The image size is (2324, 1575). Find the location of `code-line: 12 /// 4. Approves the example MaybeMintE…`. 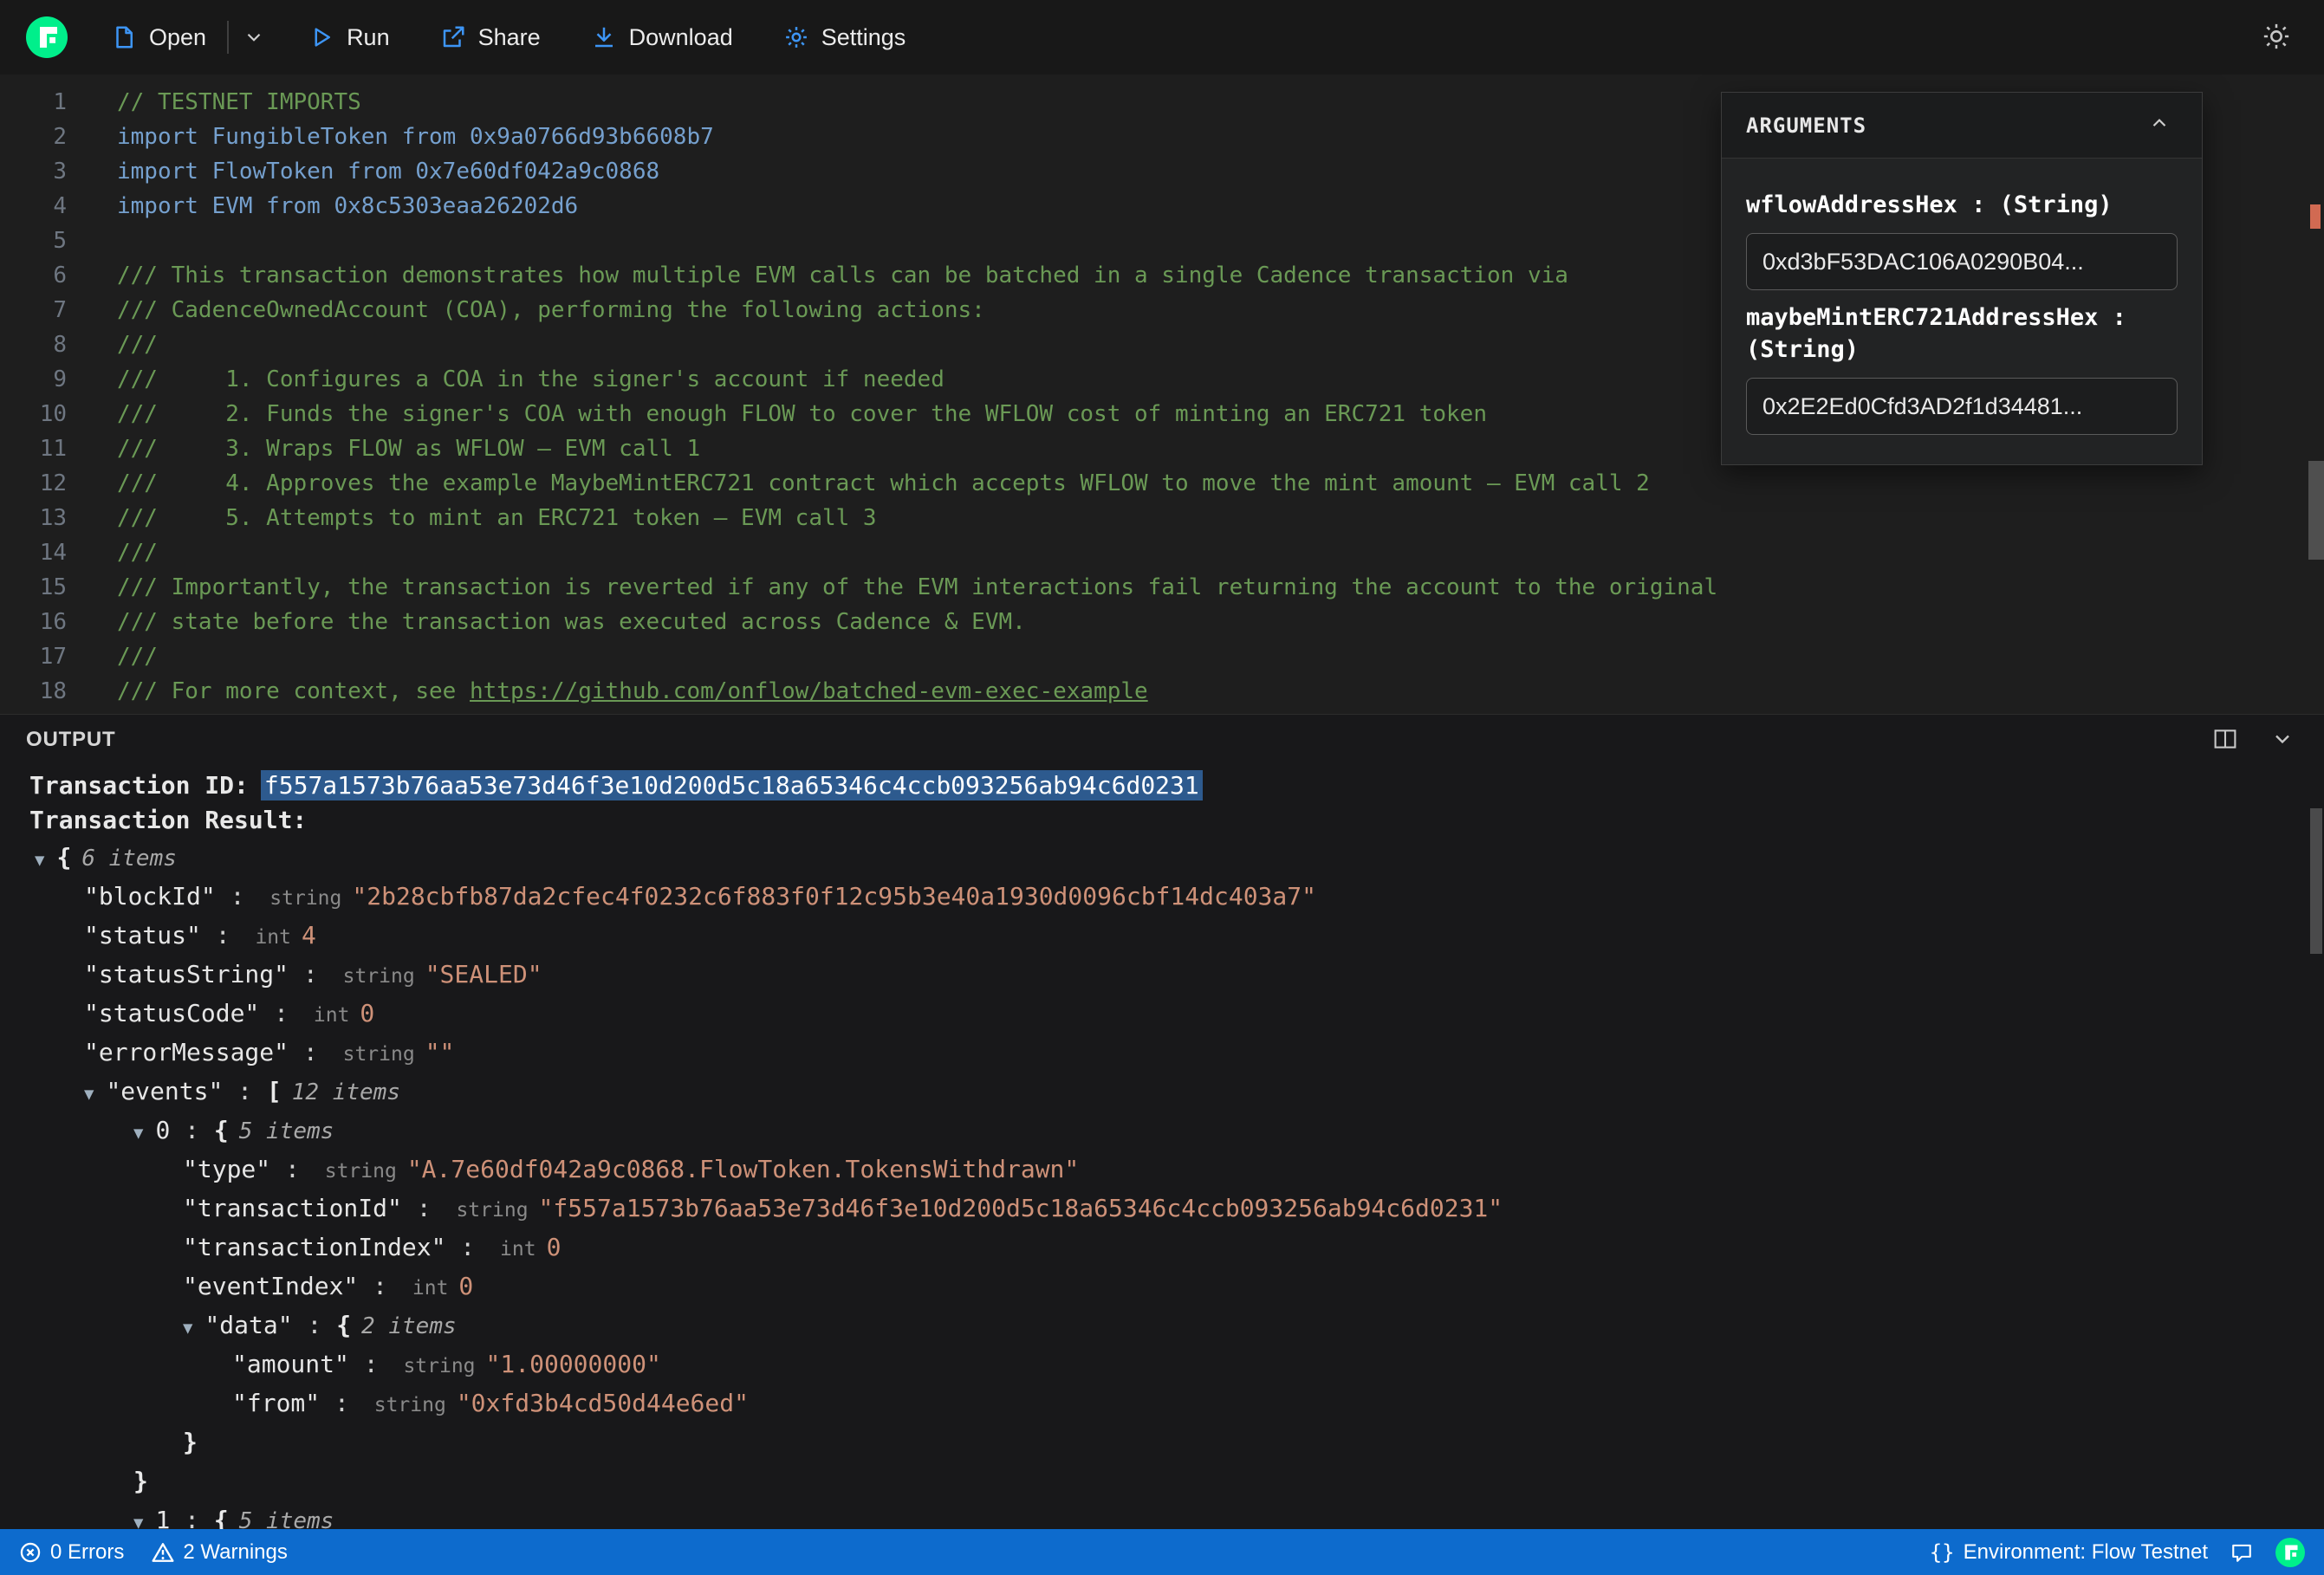

code-line: 12 /// 4. Approves the example MaybeMintE… is located at coordinates (1162, 484).